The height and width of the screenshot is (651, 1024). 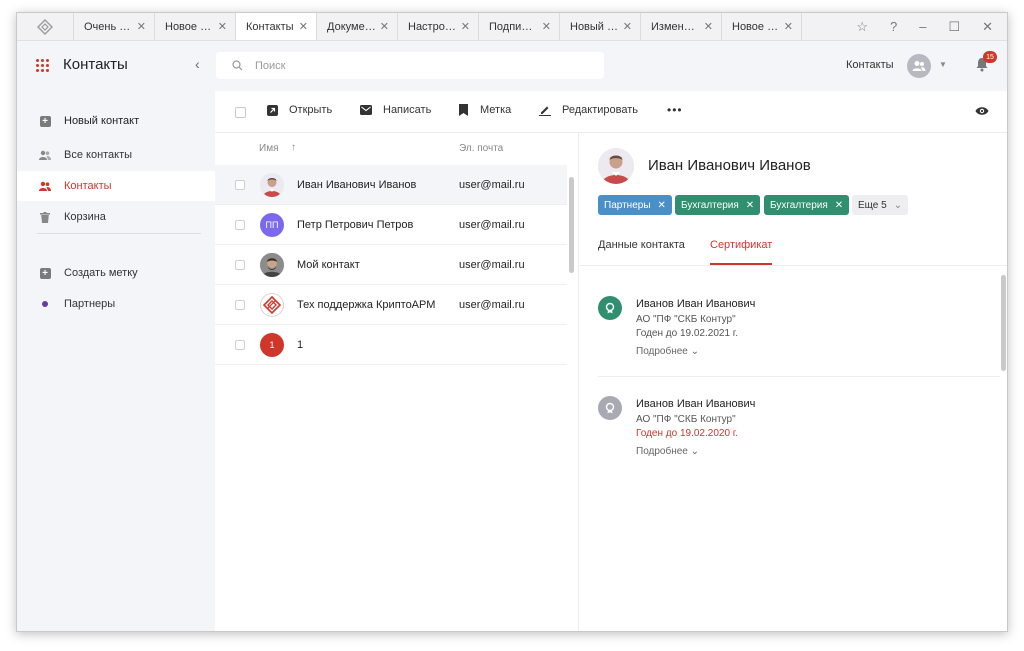 I want to click on tag-label: Партнеры, so click(x=627, y=205).